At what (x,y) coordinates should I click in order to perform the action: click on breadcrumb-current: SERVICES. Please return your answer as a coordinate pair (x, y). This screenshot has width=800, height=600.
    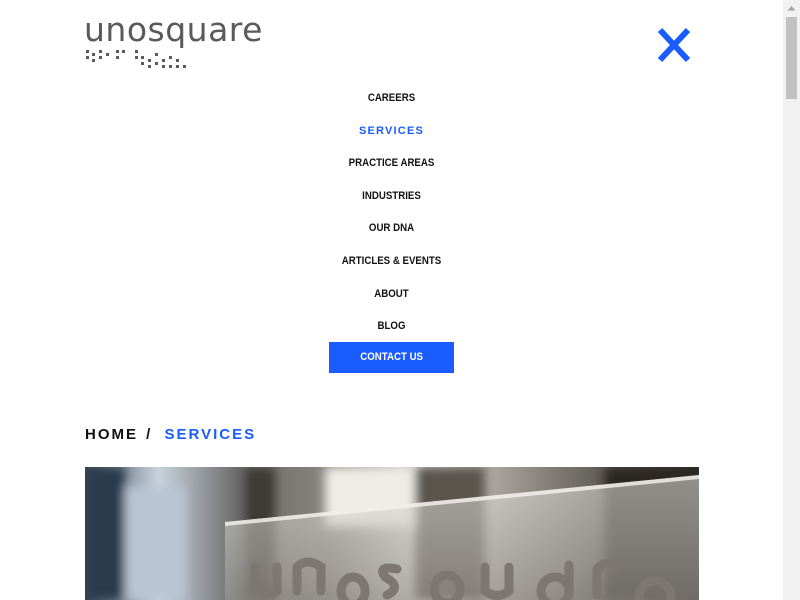
    Looking at the image, I should click on (210, 434).